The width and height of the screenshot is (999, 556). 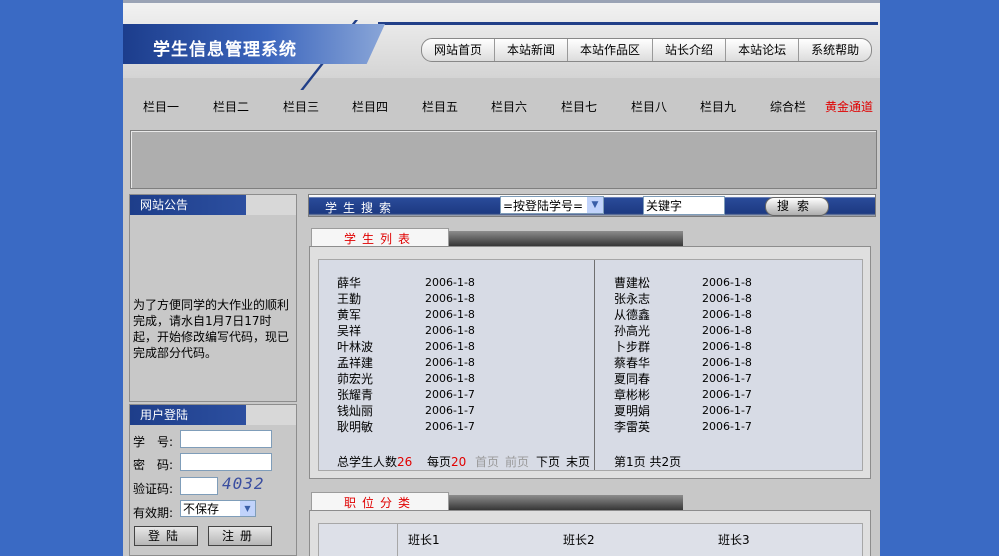 I want to click on captcha-image: 4032, so click(x=243, y=483).